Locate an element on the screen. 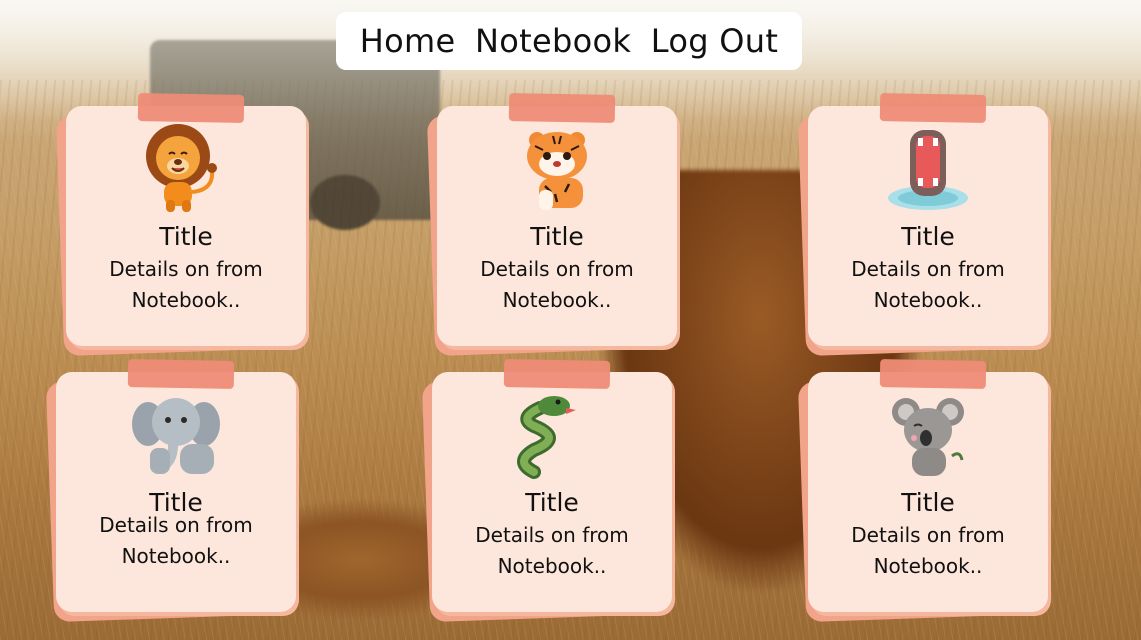 The height and width of the screenshot is (640, 1141). top-navigation: Home Notebook Log Out is located at coordinates (569, 41).